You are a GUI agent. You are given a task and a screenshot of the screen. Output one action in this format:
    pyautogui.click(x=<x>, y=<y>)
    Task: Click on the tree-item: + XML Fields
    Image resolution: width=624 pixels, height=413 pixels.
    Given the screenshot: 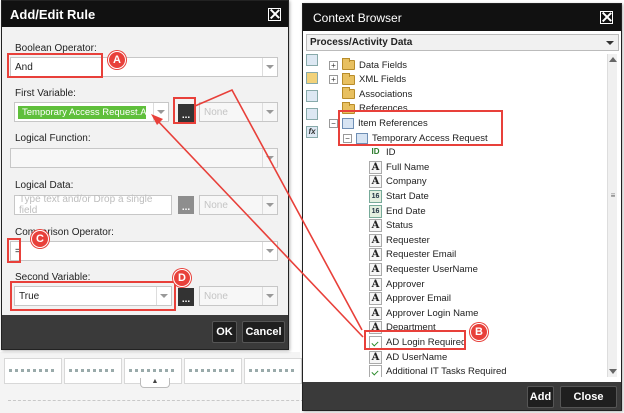 What is the action you would take?
    pyautogui.click(x=367, y=79)
    